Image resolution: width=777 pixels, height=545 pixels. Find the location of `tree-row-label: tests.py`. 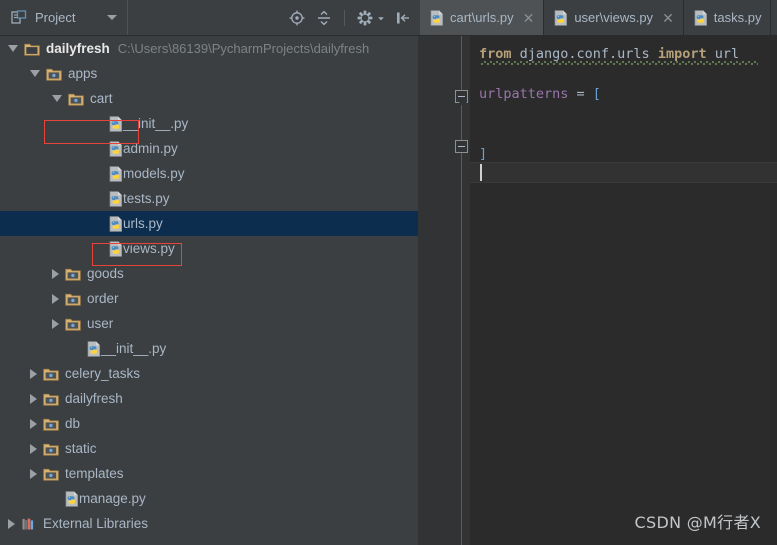

tree-row-label: tests.py is located at coordinates (146, 198).